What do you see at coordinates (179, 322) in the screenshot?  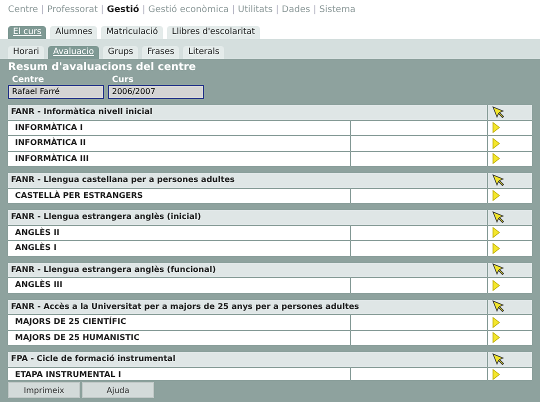 I see `subject-cell: MAJORS DE 25 CIENTÍFIC` at bounding box center [179, 322].